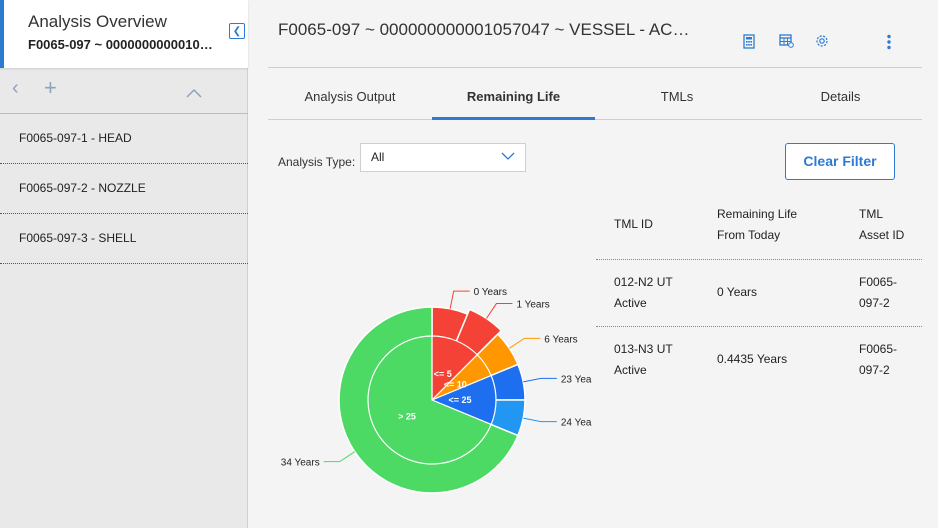 Image resolution: width=938 pixels, height=528 pixels. What do you see at coordinates (840, 161) in the screenshot?
I see `clear-filter-button: Clear Filter` at bounding box center [840, 161].